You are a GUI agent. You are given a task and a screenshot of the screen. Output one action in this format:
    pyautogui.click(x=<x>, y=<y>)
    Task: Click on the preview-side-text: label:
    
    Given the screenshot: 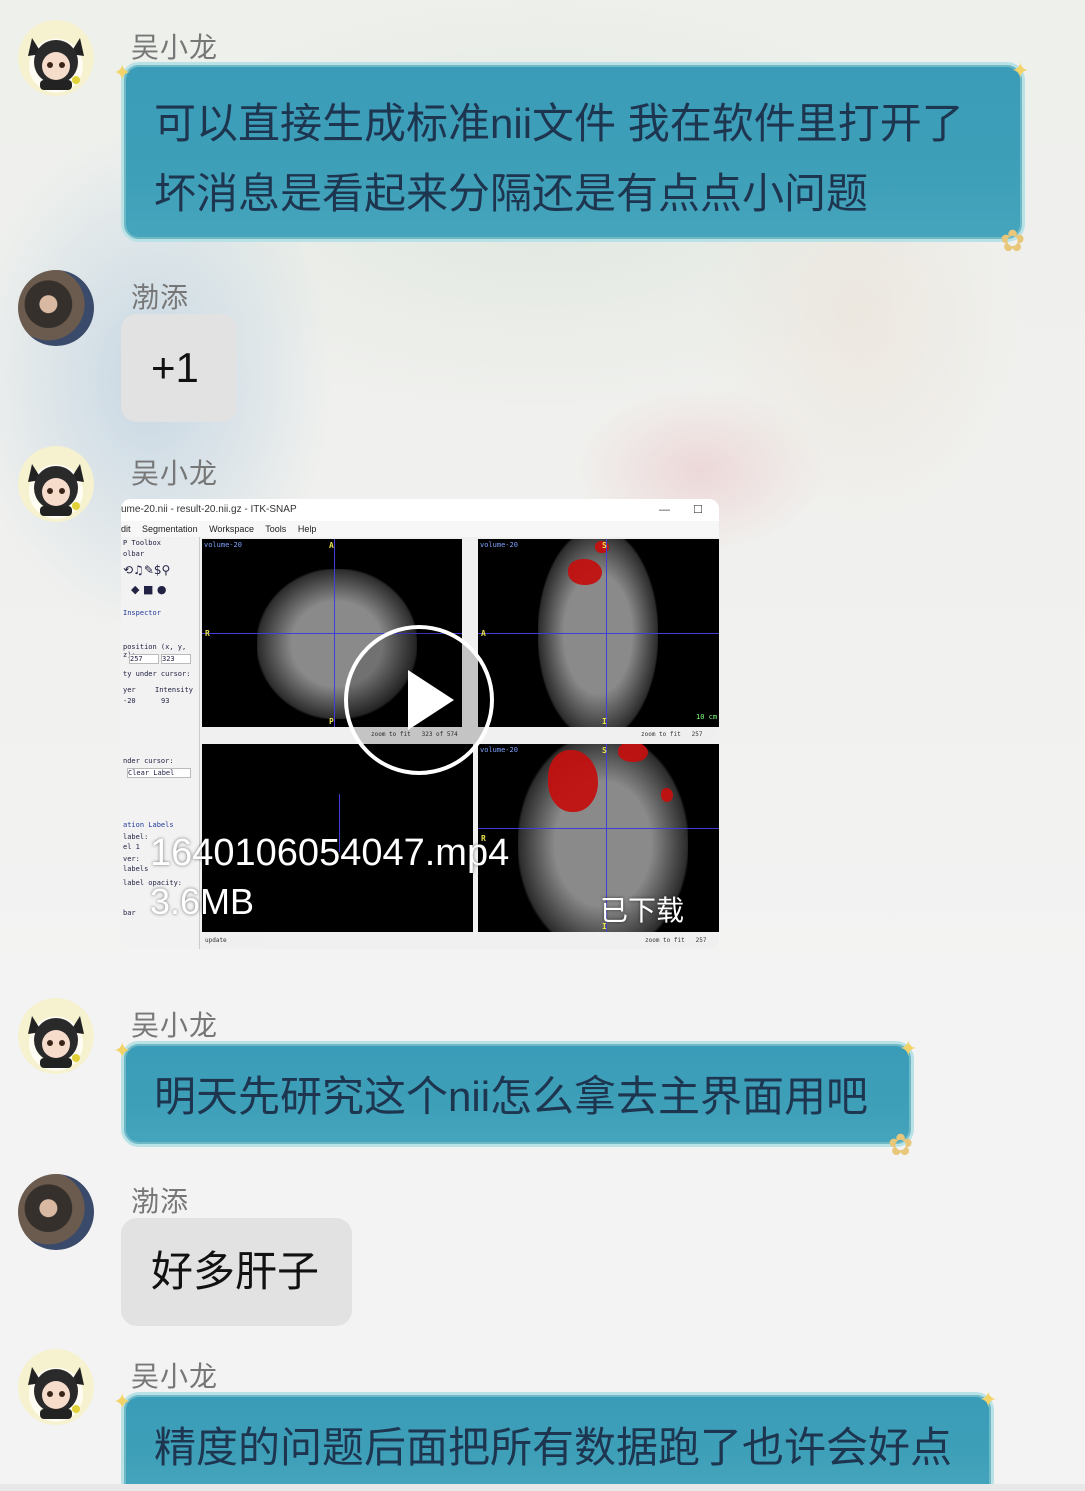 What is the action you would take?
    pyautogui.click(x=136, y=837)
    